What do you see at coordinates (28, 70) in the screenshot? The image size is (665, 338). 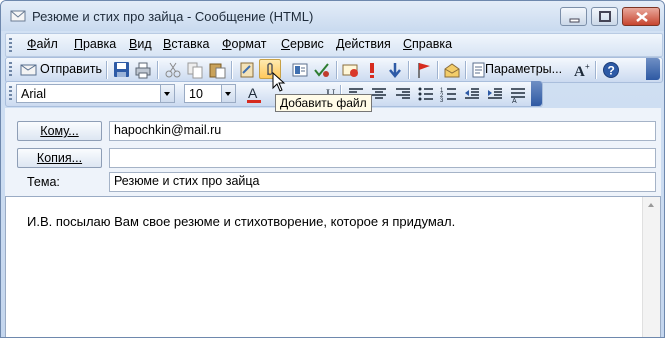 I see `send-icon` at bounding box center [28, 70].